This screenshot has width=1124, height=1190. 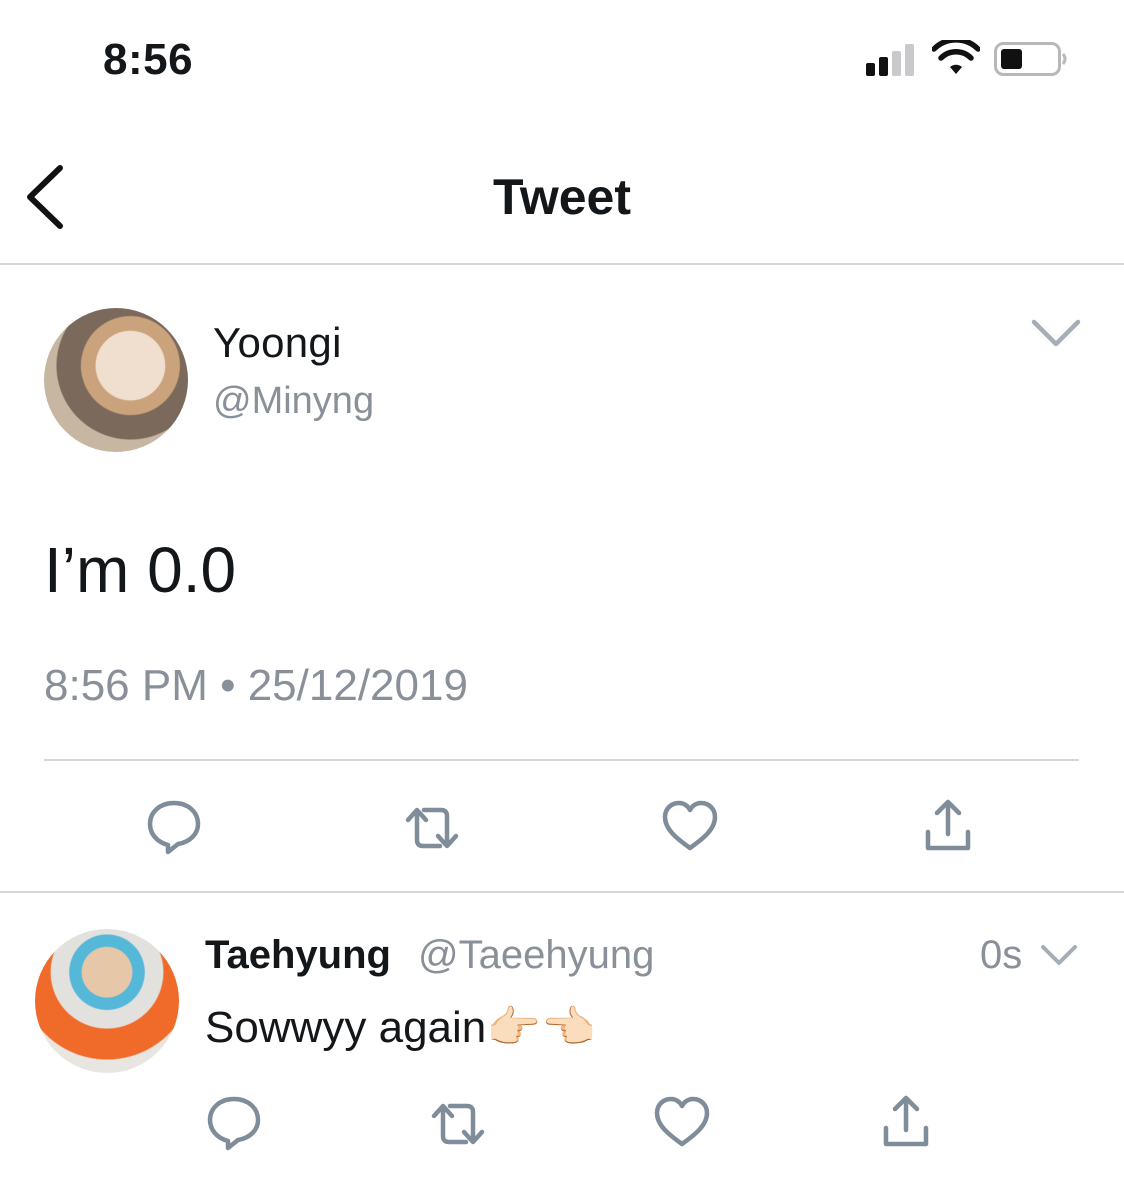 What do you see at coordinates (256, 685) in the screenshot?
I see `tweet-timestamp: 8:56 PM • 25/12/2019` at bounding box center [256, 685].